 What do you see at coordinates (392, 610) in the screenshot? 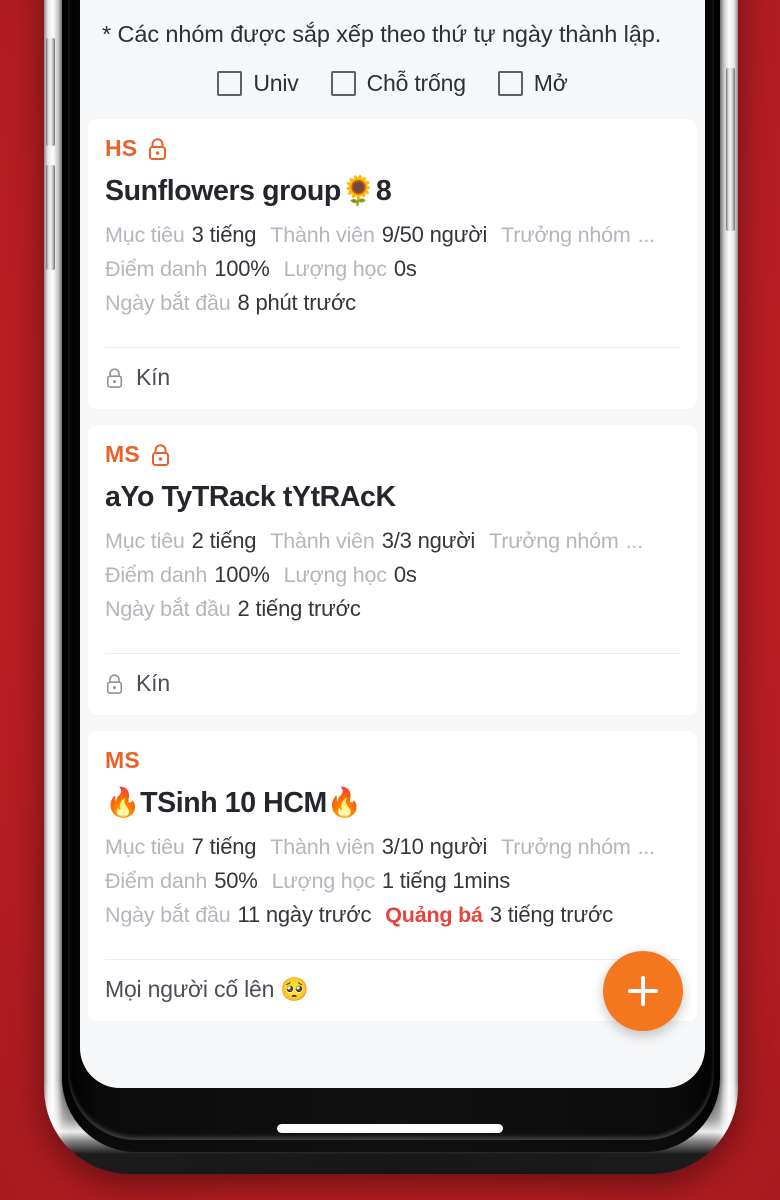
I see `group-meta-line-3: Ngày bắt đầu 2 tiếng trước` at bounding box center [392, 610].